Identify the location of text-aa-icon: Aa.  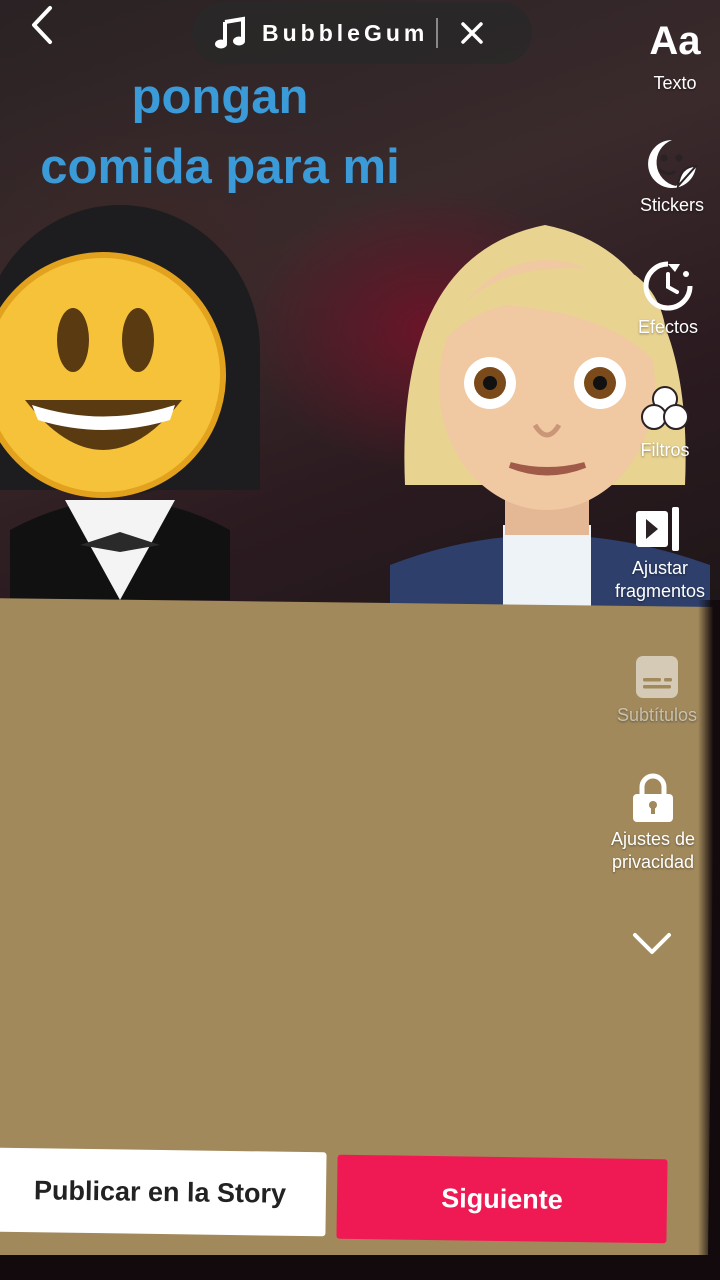
(675, 41).